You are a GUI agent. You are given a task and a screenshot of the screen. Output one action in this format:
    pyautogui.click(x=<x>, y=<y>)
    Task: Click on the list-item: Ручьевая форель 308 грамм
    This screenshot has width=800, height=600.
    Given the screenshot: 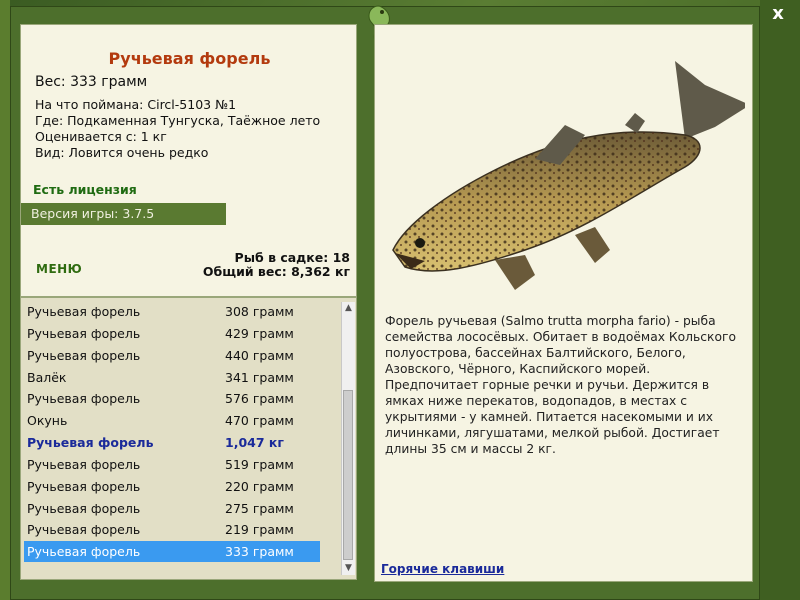 What is the action you would take?
    pyautogui.click(x=172, y=311)
    